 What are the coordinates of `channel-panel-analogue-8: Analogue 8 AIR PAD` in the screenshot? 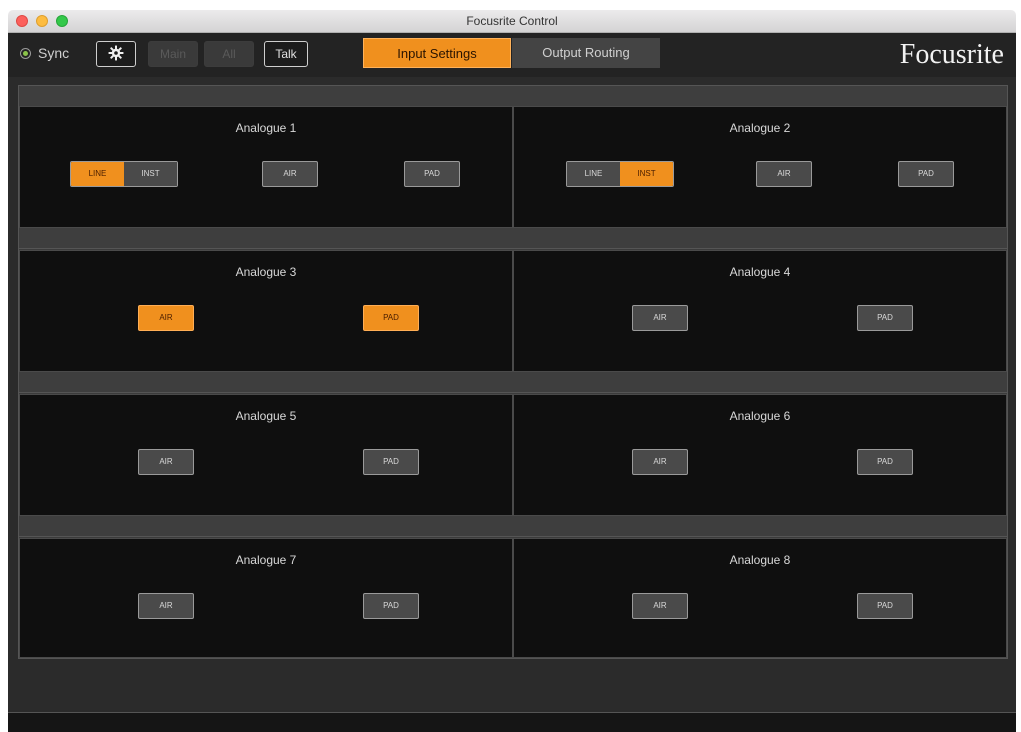 It's located at (760, 598).